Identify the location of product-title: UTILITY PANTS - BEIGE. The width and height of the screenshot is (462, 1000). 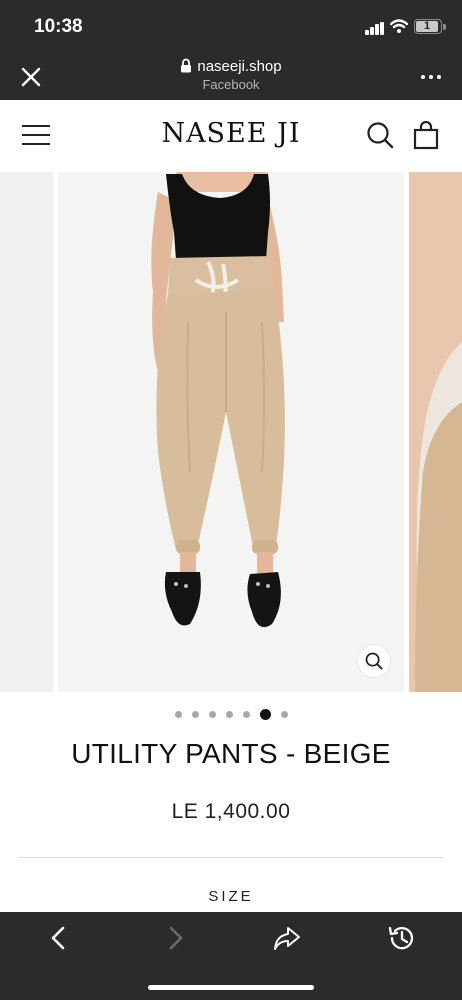
(231, 753).